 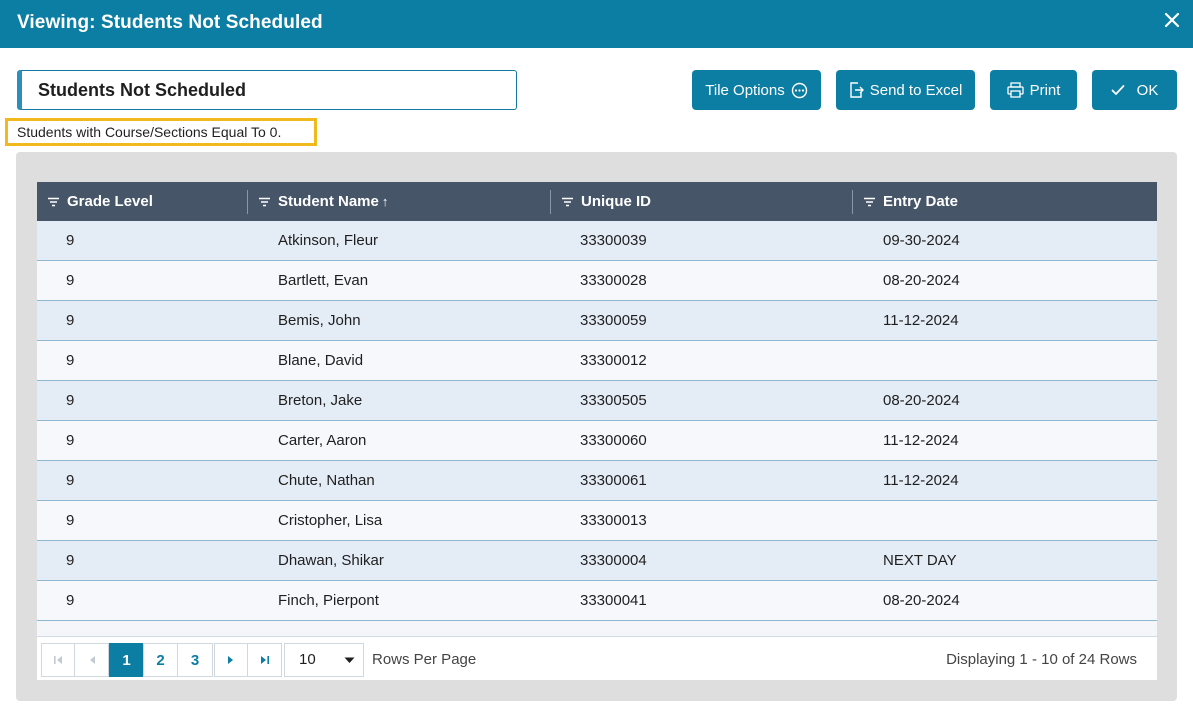 I want to click on last-page-button, so click(x=264, y=660).